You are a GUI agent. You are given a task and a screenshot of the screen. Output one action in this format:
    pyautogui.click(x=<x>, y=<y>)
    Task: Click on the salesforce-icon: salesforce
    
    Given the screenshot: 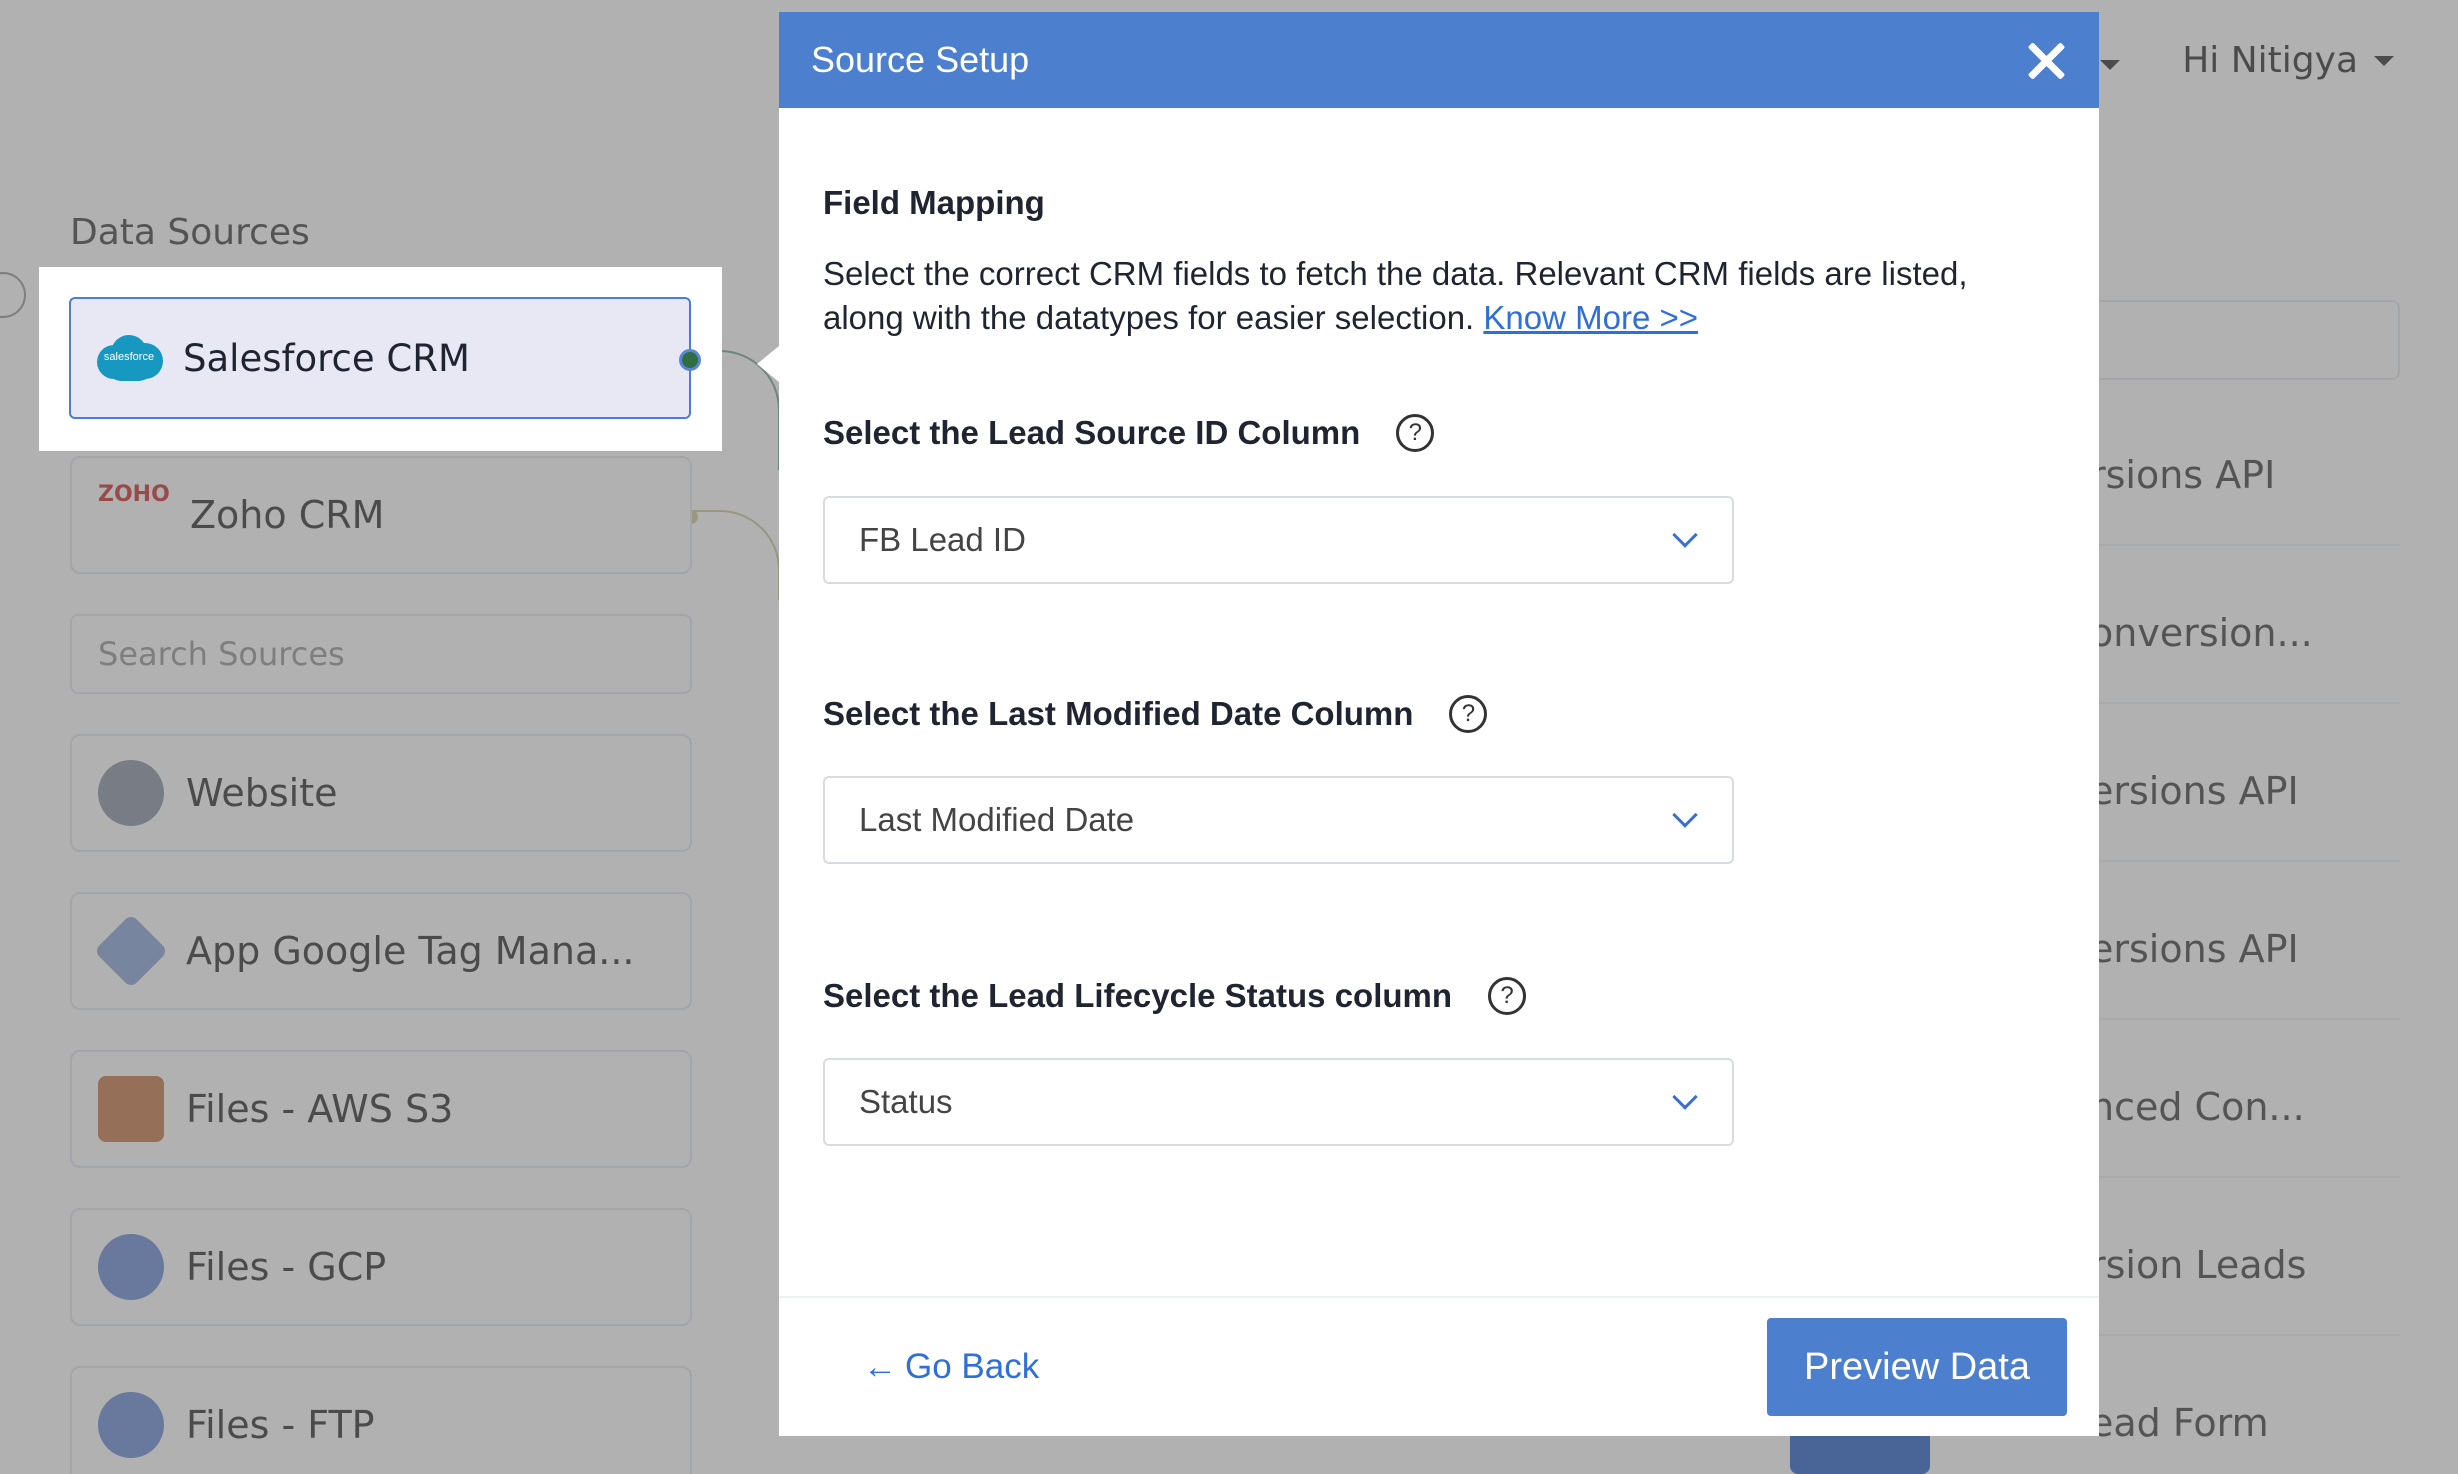 What is the action you would take?
    pyautogui.click(x=129, y=358)
    